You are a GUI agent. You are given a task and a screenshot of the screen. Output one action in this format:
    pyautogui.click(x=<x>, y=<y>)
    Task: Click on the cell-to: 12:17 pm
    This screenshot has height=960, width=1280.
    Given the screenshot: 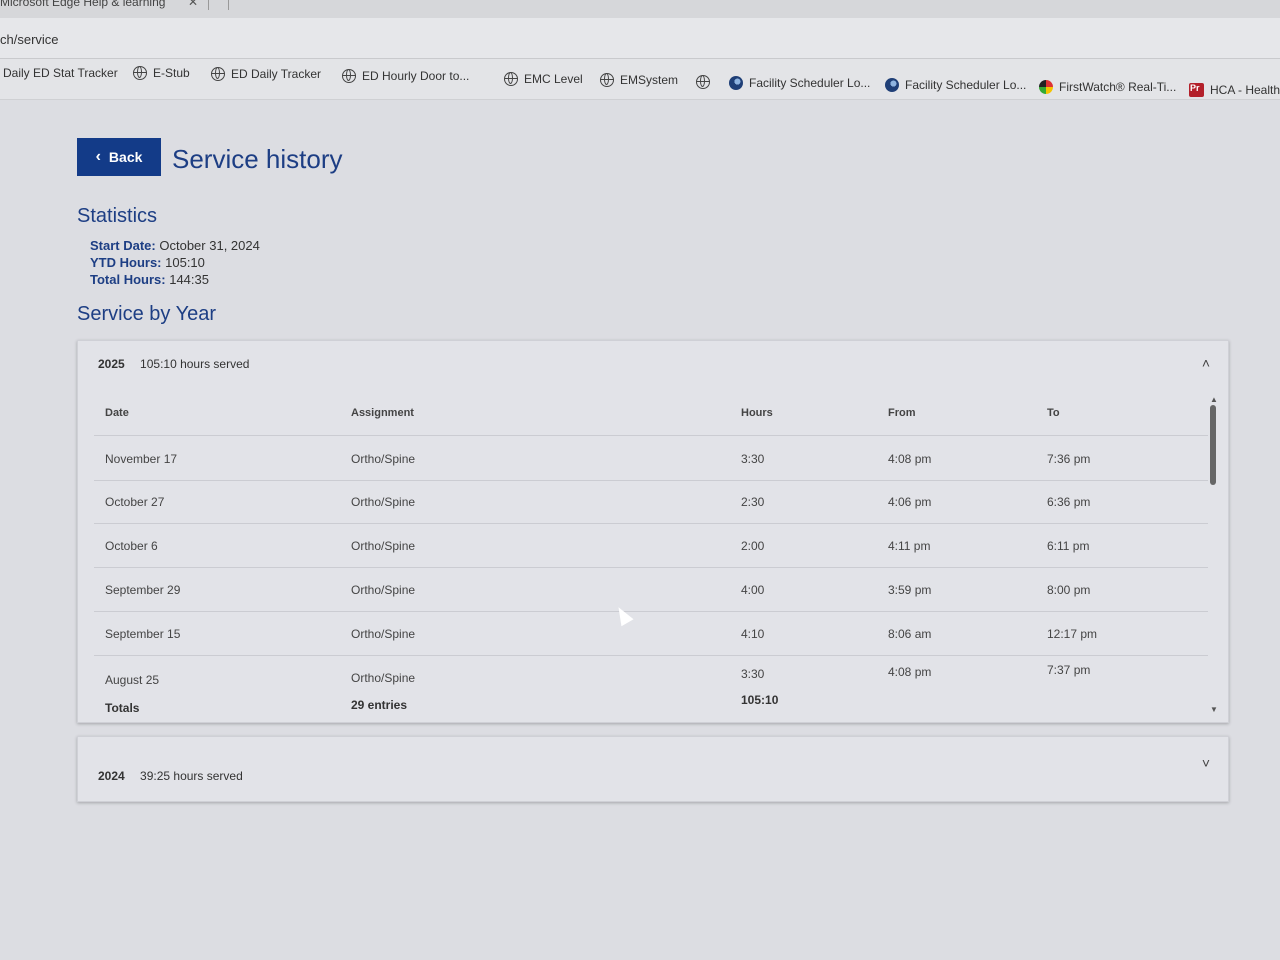 What is the action you would take?
    pyautogui.click(x=1072, y=634)
    